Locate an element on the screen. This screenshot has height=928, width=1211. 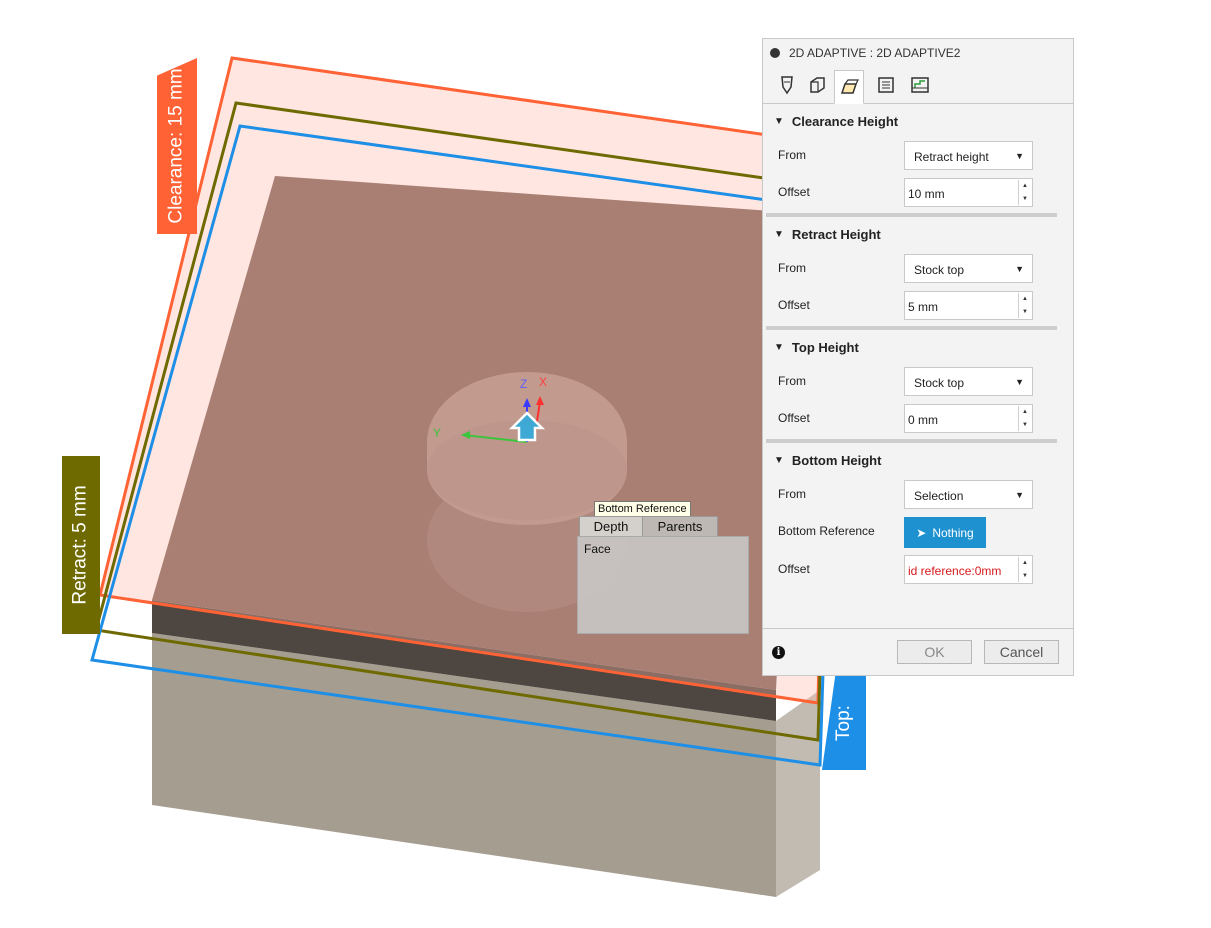
top-height-header: ▼ Top Height is located at coordinates (918, 347).